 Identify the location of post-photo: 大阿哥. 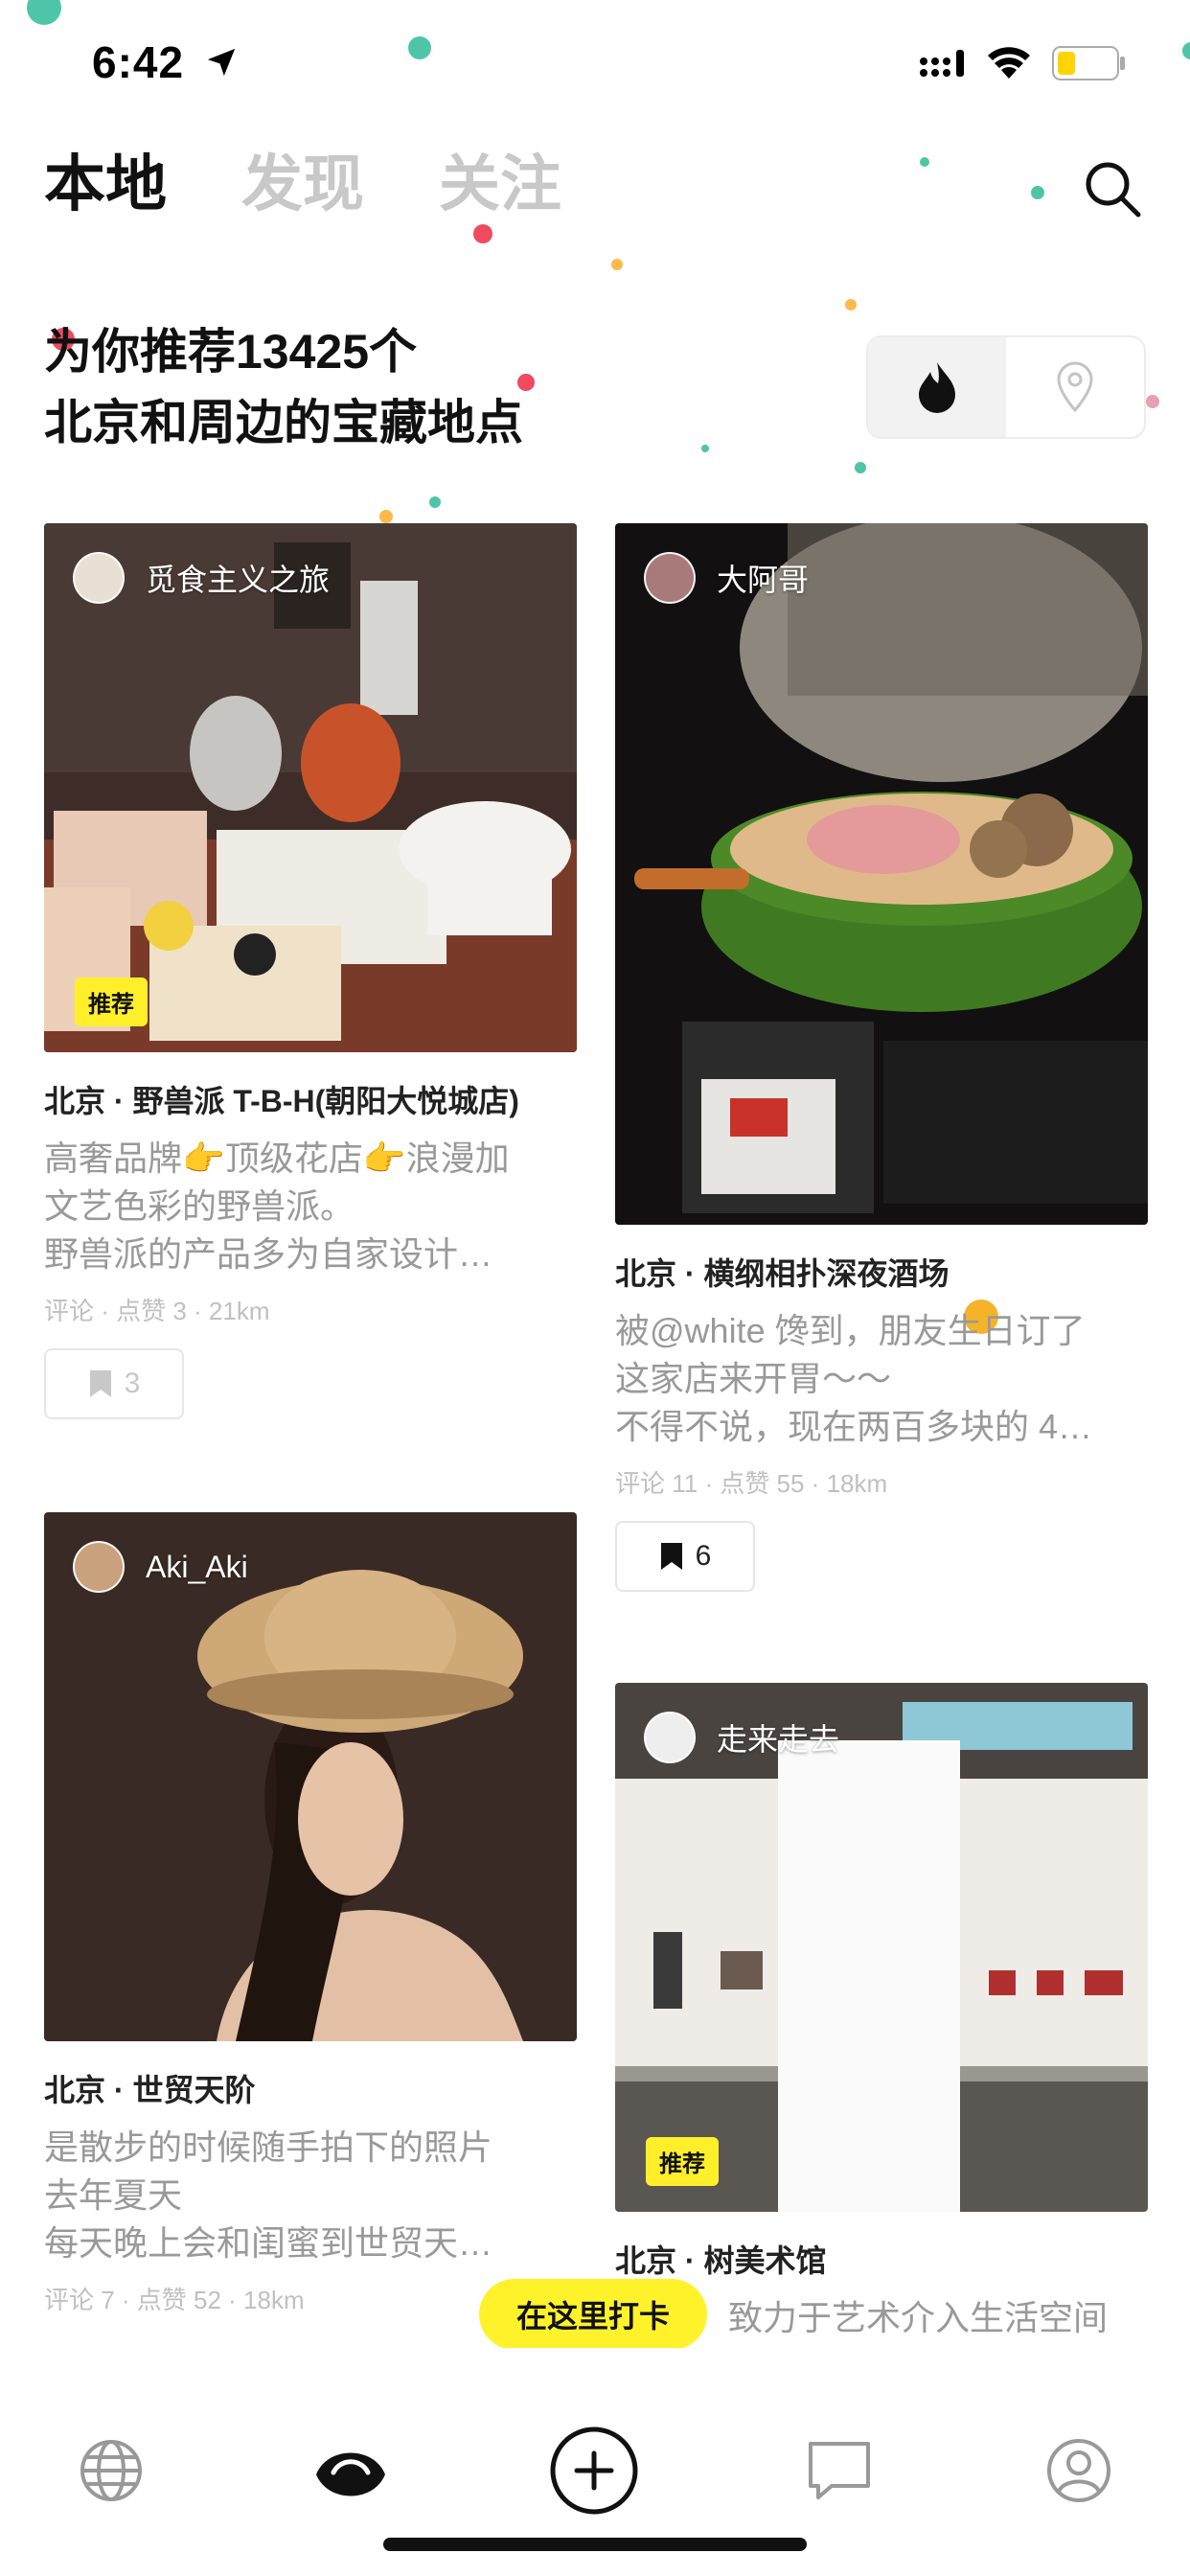
(882, 874).